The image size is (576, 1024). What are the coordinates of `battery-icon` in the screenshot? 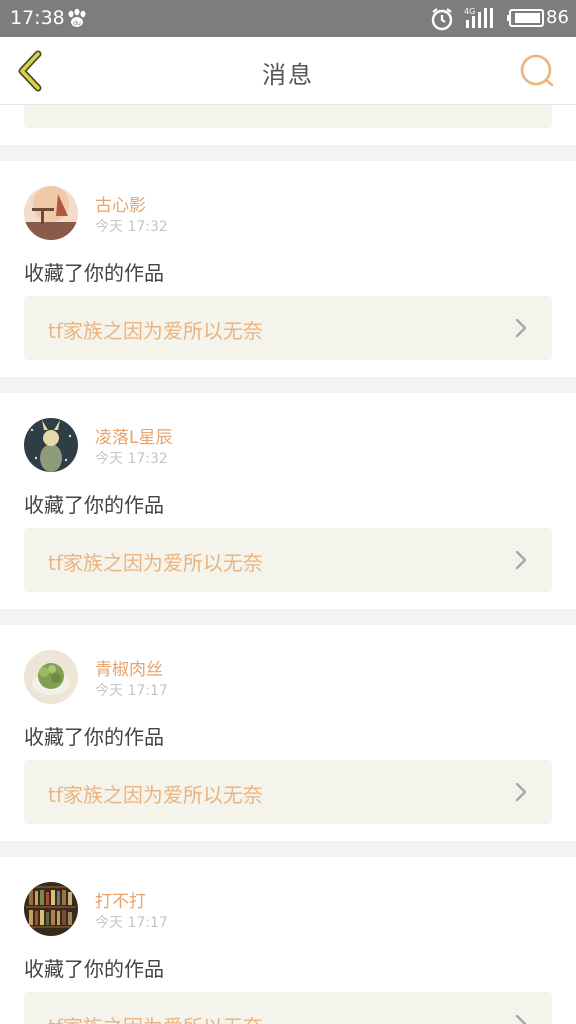 It's located at (525, 18).